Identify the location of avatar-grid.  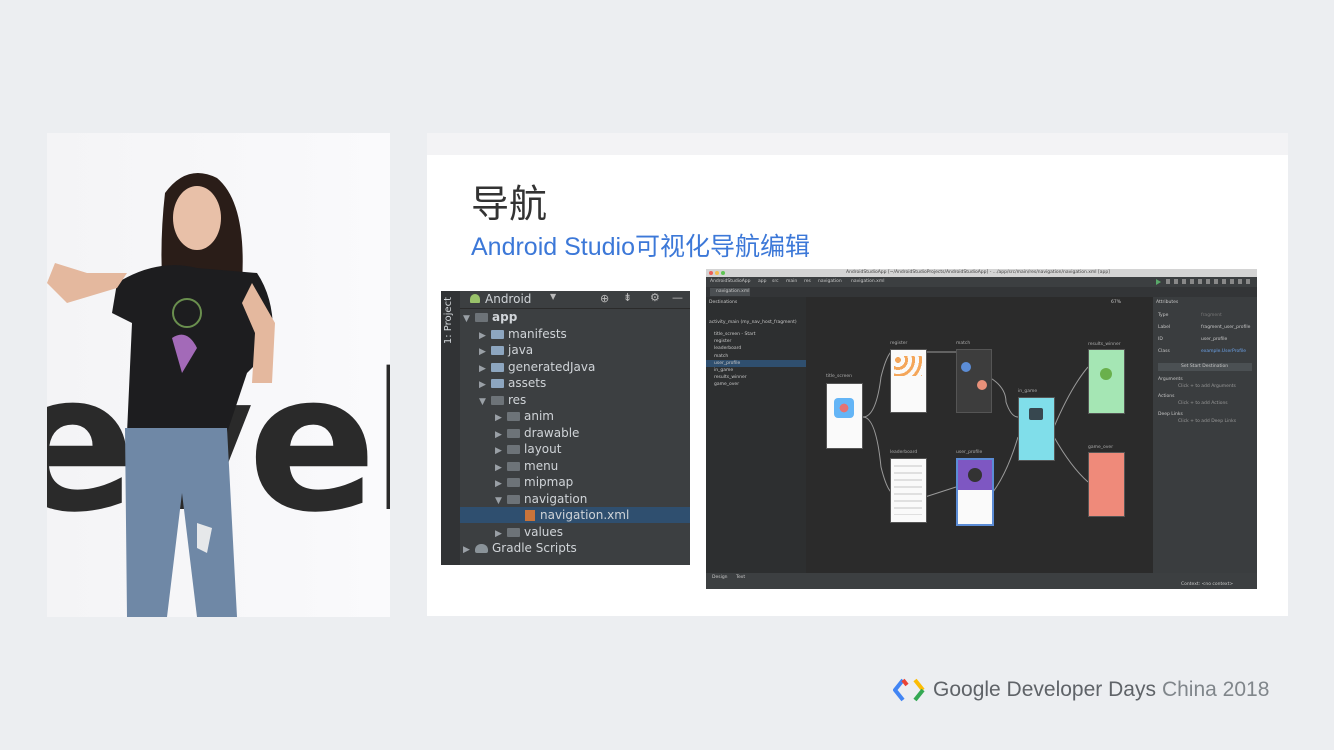
(908, 366).